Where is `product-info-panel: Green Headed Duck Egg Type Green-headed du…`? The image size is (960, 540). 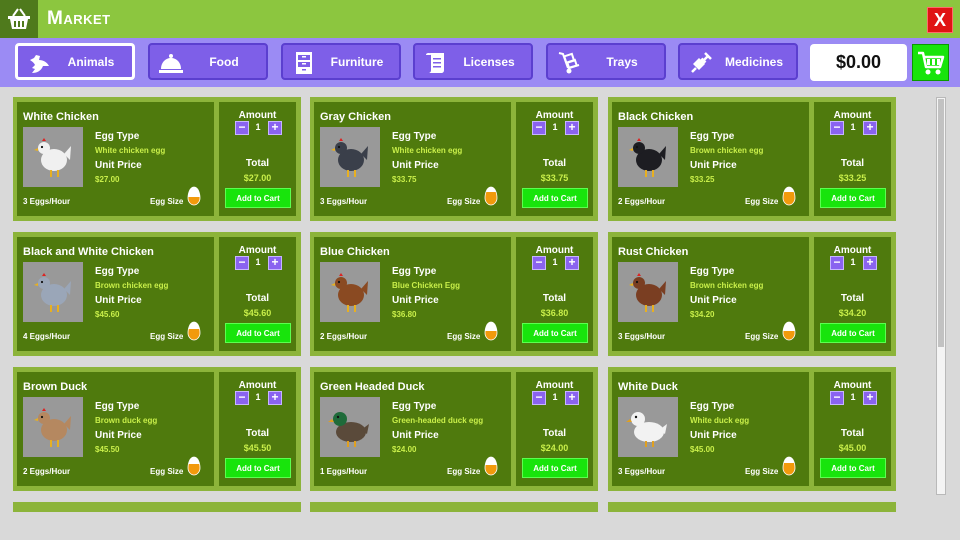
product-info-panel: Green Headed Duck Egg Type Green-headed du… is located at coordinates (412, 429).